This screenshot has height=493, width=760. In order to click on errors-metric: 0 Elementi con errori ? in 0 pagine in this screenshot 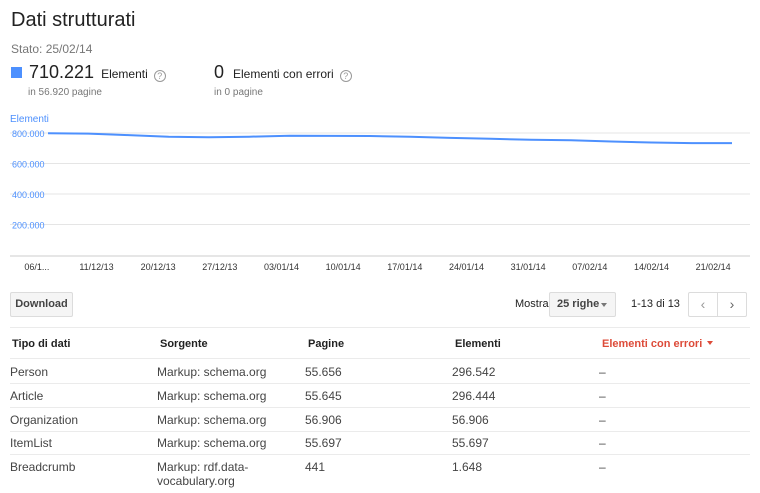, I will do `click(283, 80)`.